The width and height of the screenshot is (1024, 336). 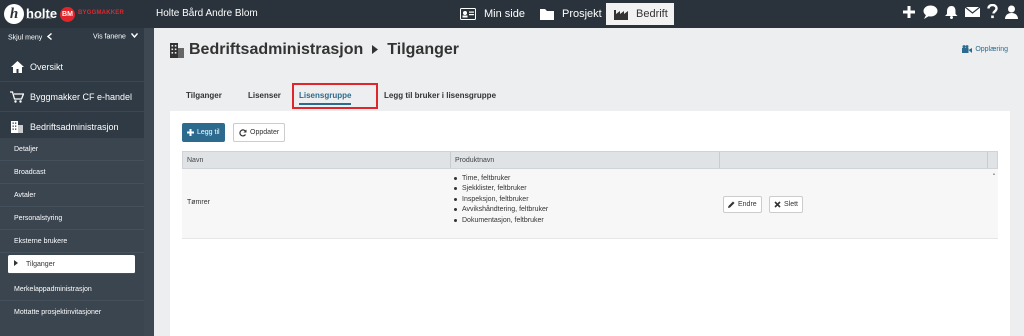 I want to click on chevron-left-icon, so click(x=50, y=37).